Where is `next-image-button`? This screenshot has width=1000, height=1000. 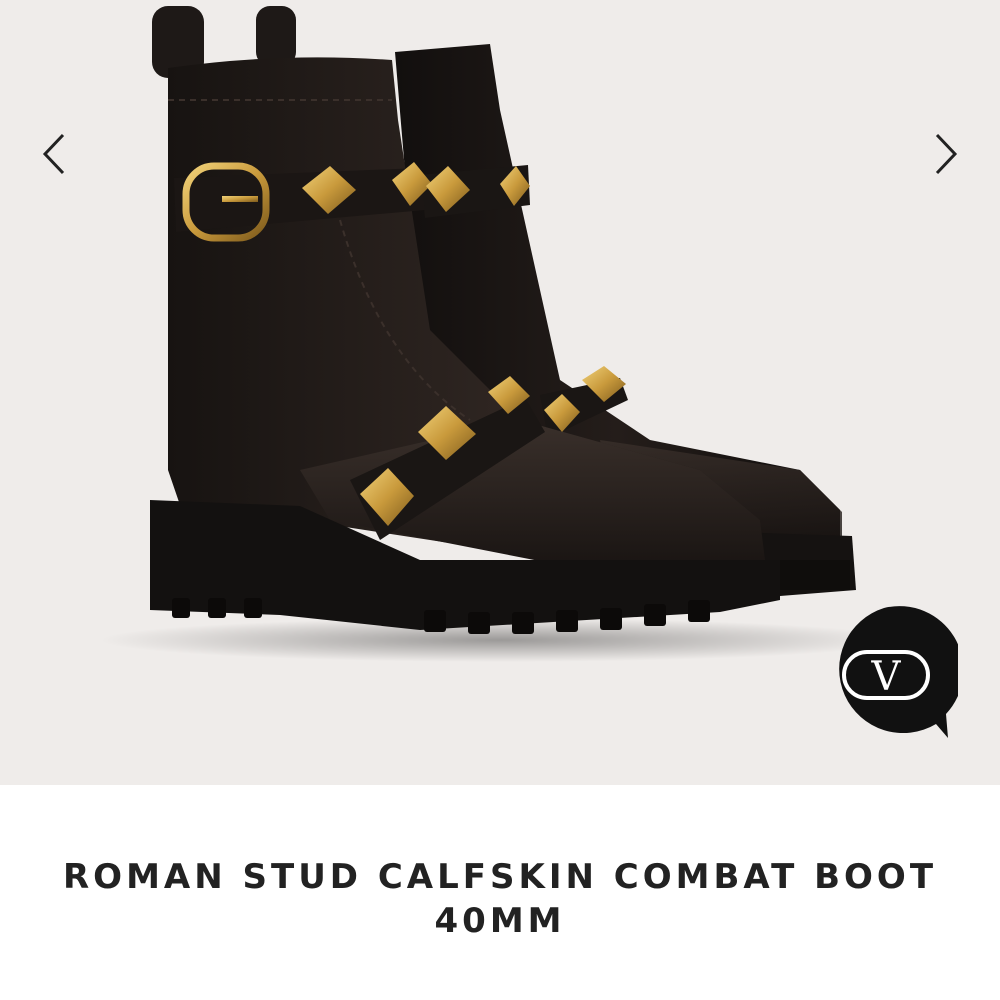
next-image-button is located at coordinates (946, 154).